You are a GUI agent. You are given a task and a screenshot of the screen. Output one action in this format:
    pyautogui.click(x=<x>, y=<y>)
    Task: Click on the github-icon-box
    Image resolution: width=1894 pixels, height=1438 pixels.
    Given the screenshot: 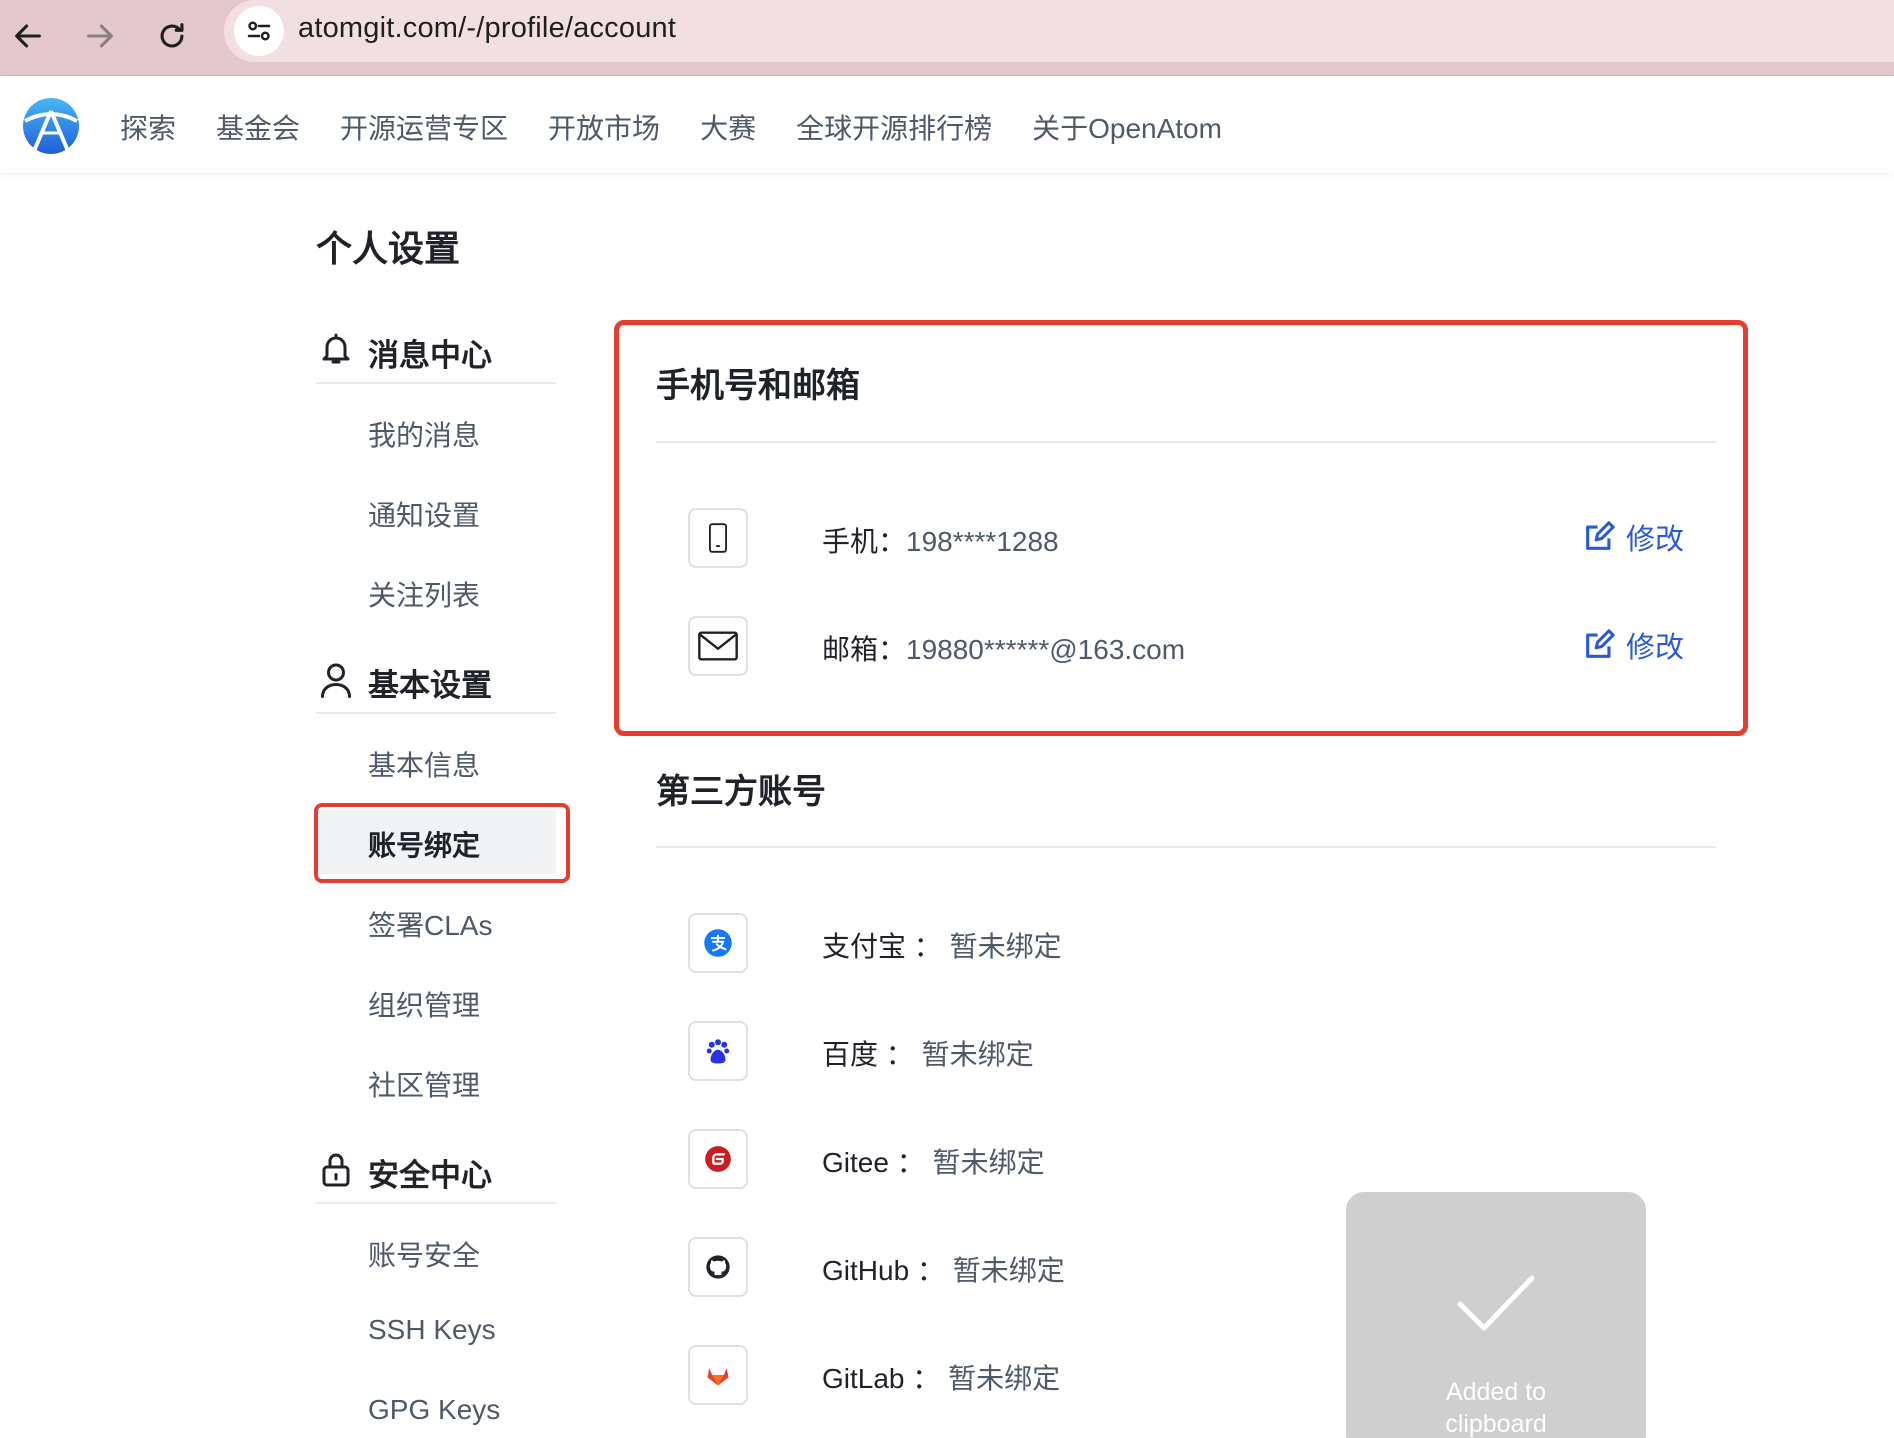 What is the action you would take?
    pyautogui.click(x=718, y=1267)
    